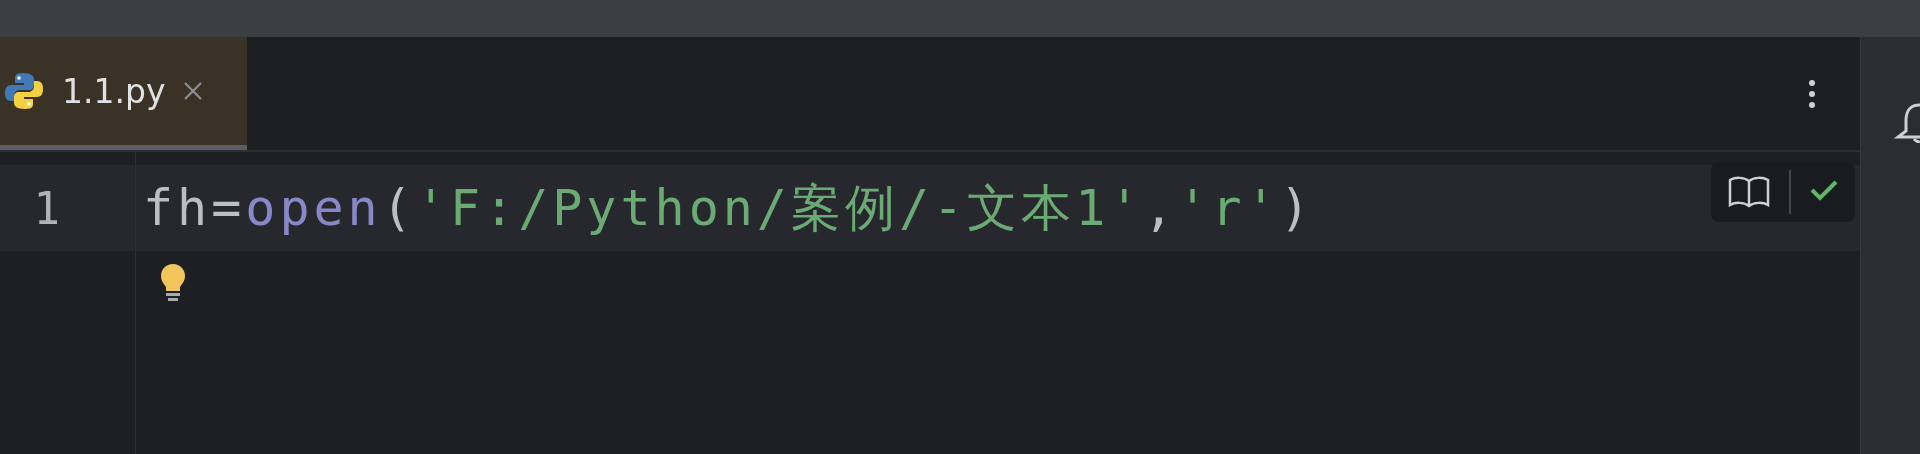  I want to click on close-icon, so click(193, 91).